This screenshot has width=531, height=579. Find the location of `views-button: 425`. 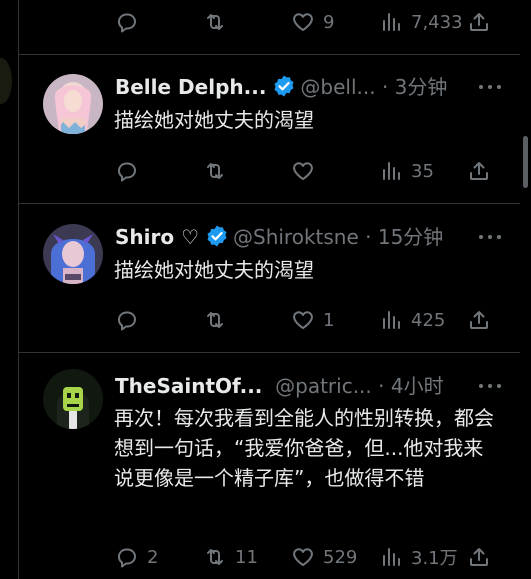

views-button: 425 is located at coordinates (412, 320).